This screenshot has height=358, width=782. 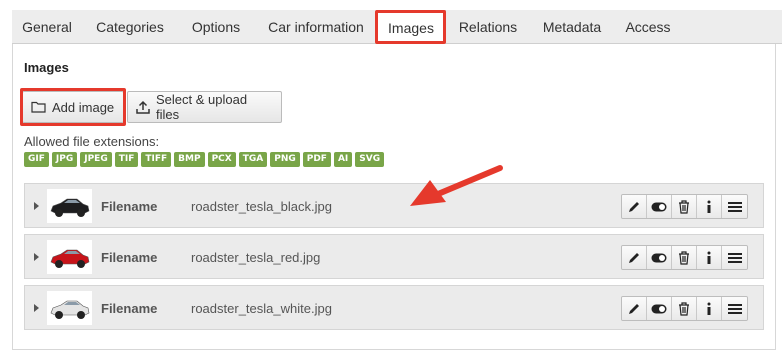 I want to click on arrow-annotation, so click(x=456, y=185).